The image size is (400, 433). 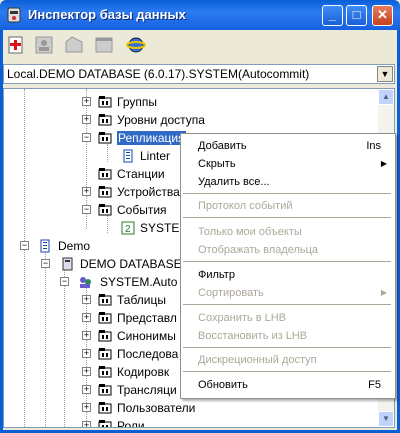 I want to click on menu-item-event-log: Протокол событий, so click(x=288, y=206).